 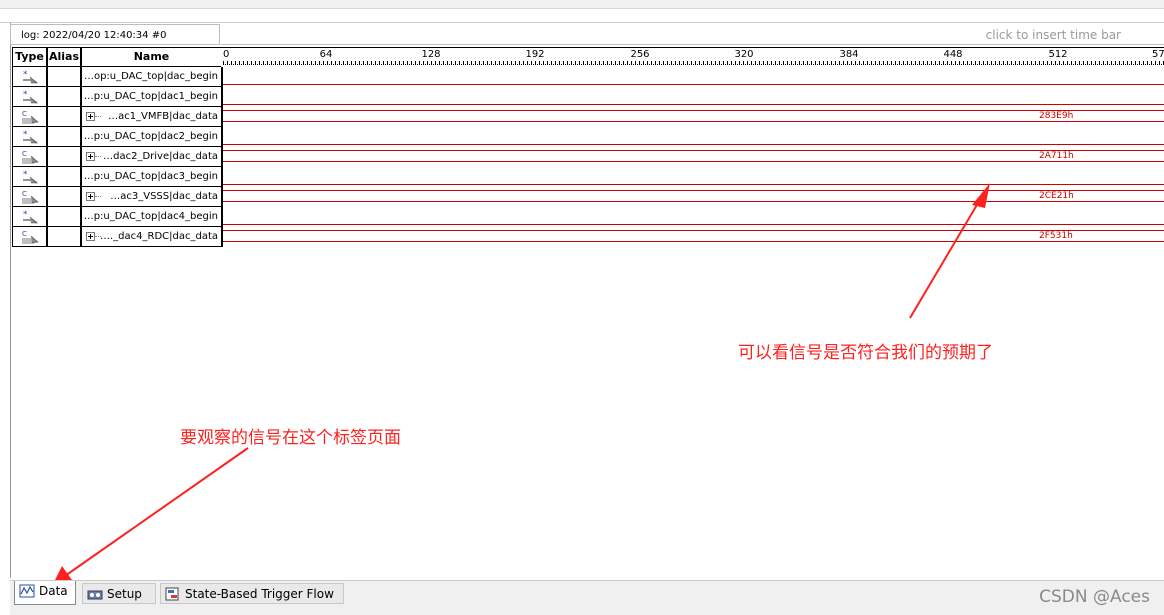 What do you see at coordinates (95, 595) in the screenshot?
I see `setup-icon` at bounding box center [95, 595].